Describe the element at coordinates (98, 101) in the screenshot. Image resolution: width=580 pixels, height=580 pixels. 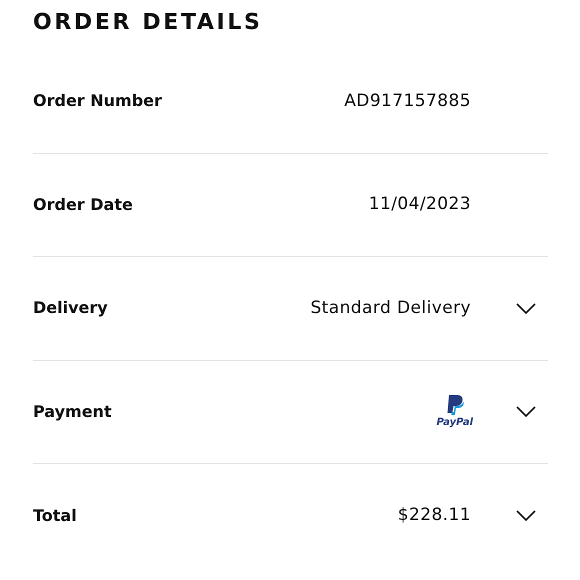
I see `row-label: Order Number` at that location.